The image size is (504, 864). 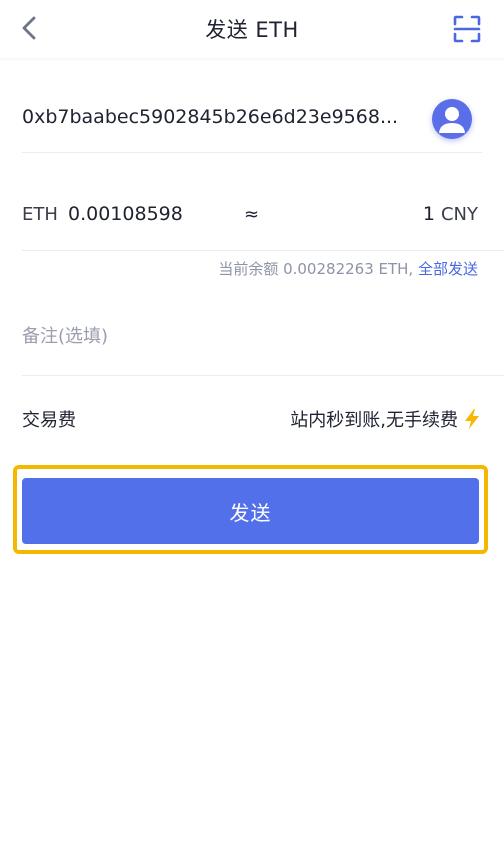 What do you see at coordinates (125, 214) in the screenshot?
I see `amount-input: 0.00108598` at bounding box center [125, 214].